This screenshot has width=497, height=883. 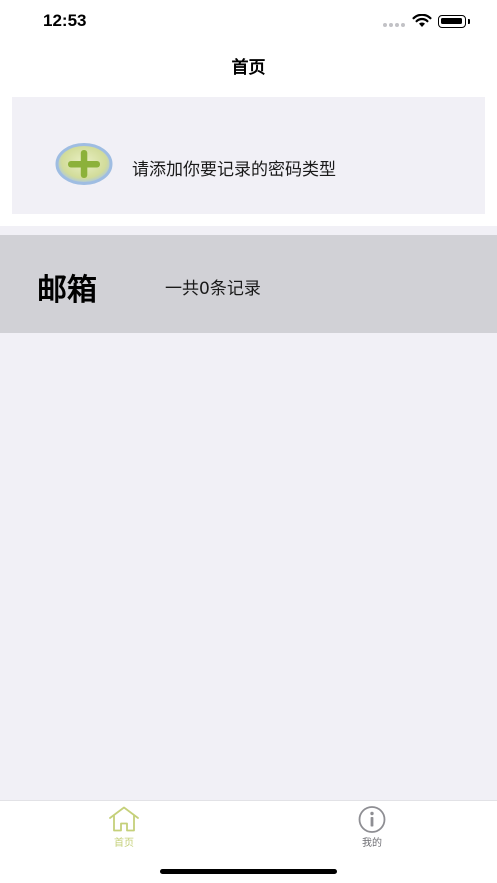 I want to click on category-row-email: 邮箱 一共0条记录, so click(x=248, y=284).